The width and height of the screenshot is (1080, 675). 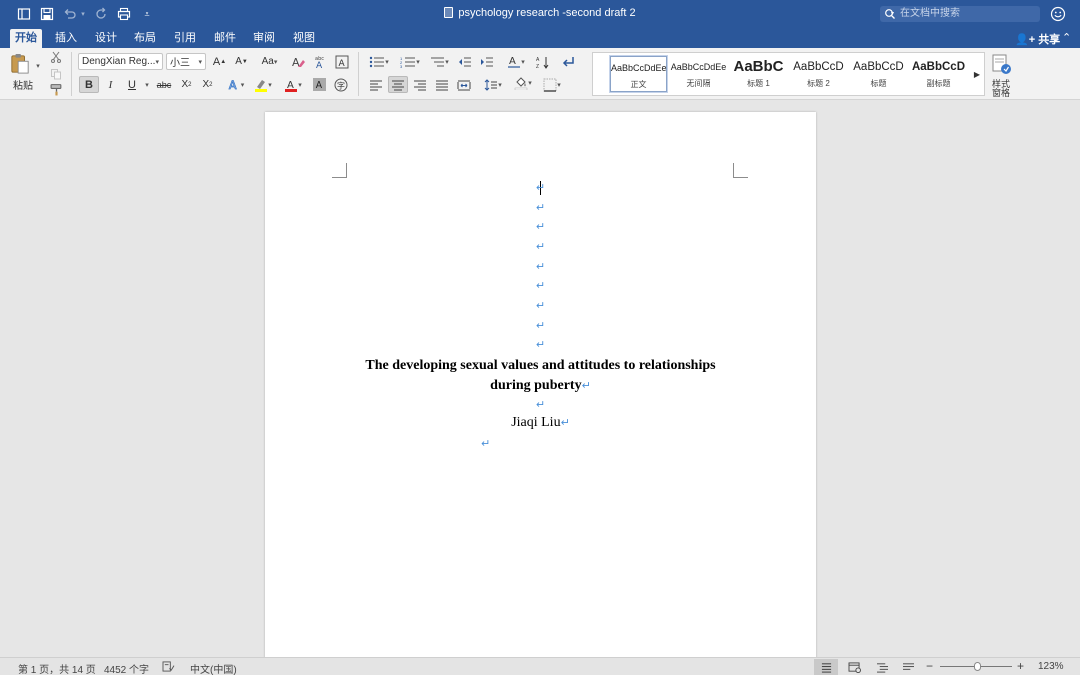 I want to click on style-no-spacing: AaBbCcDdEe 无间隔, so click(x=698, y=74).